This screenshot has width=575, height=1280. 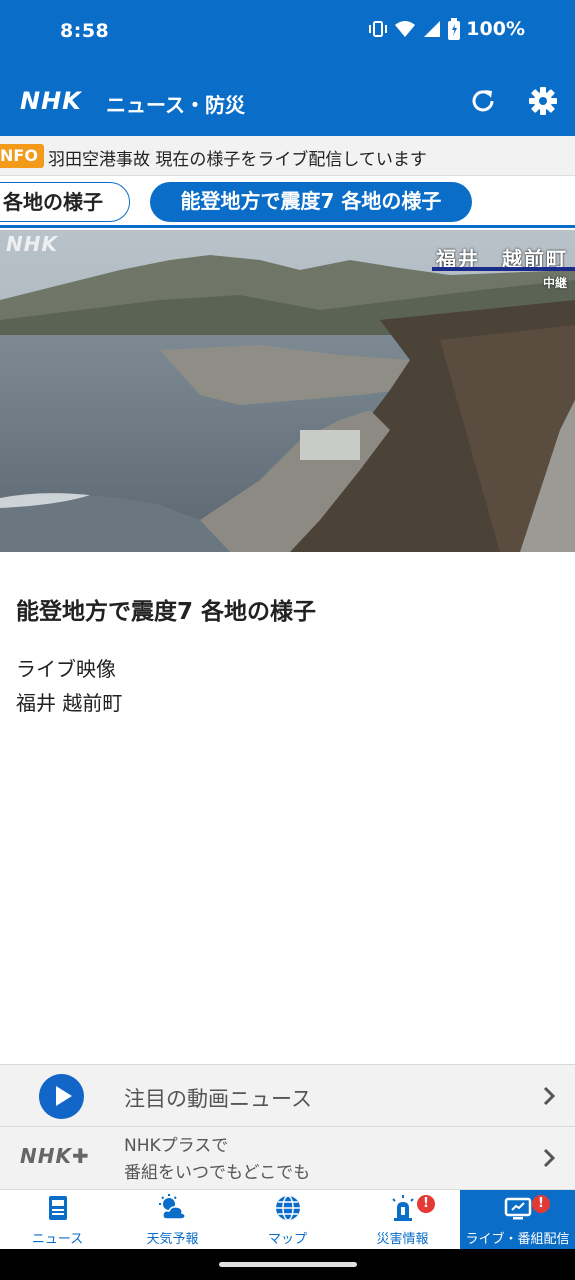 I want to click on stream-description: ライブ映像 福井 越前町, so click(x=69, y=686).